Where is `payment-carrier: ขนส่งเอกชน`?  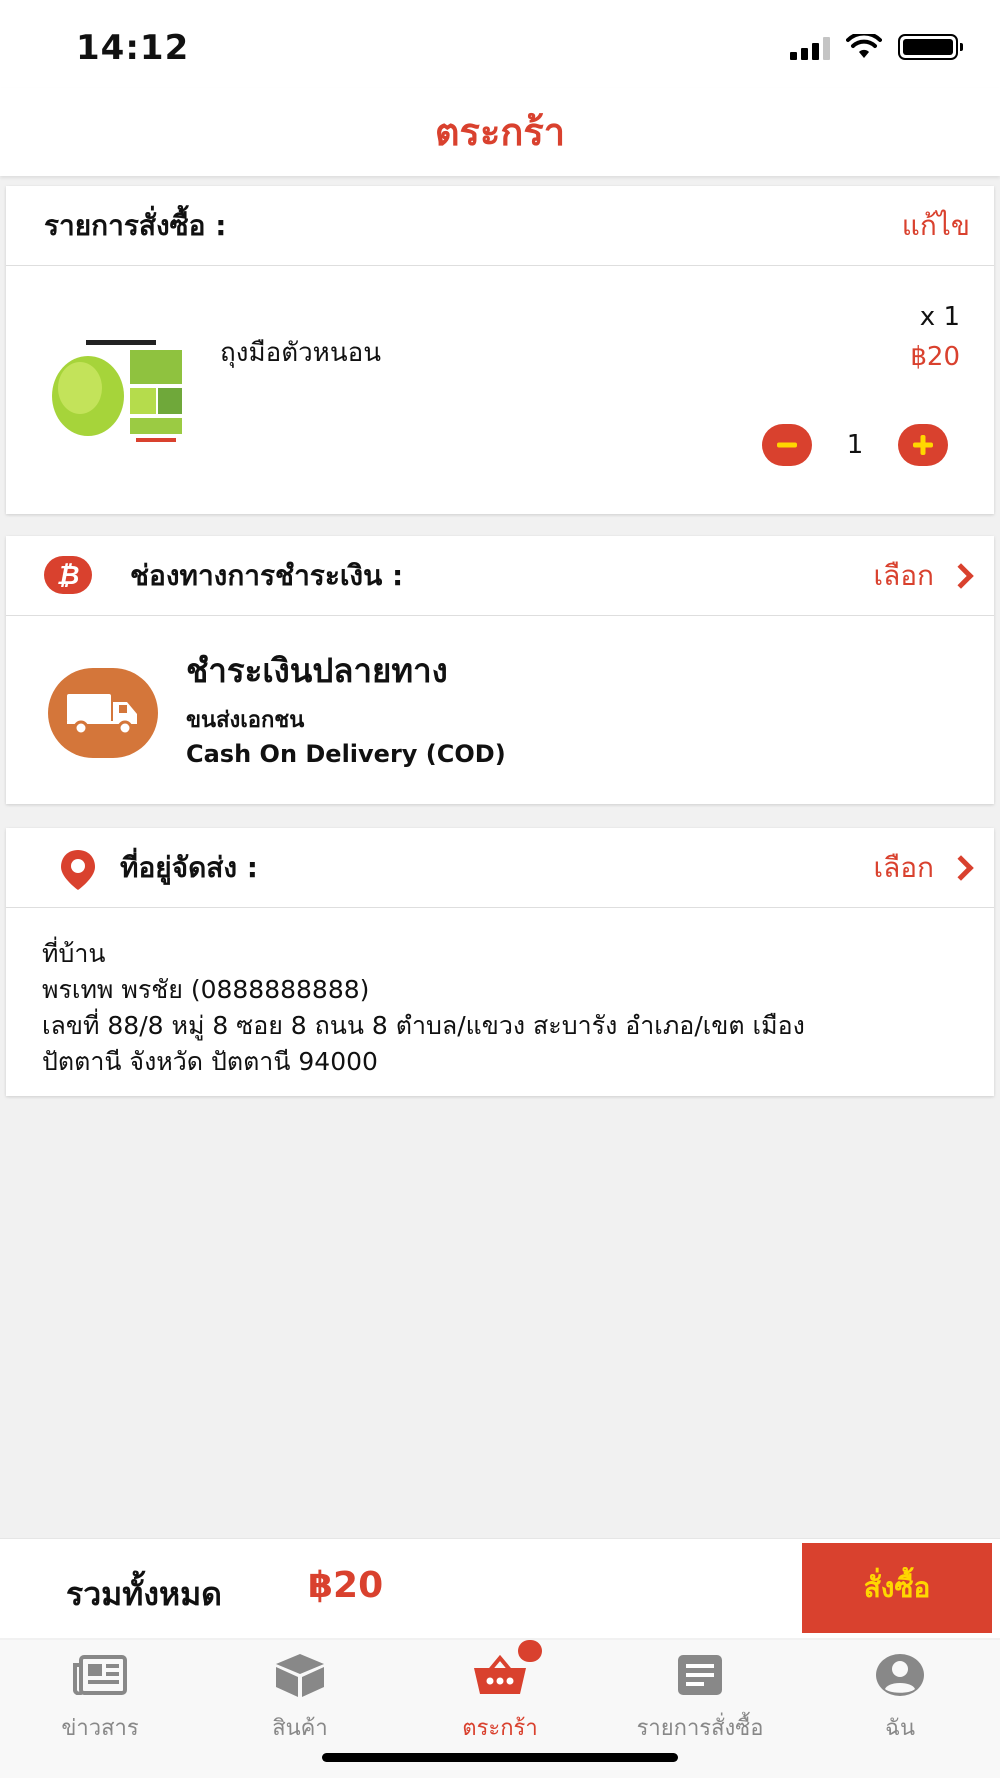 payment-carrier: ขนส่งเอกชน is located at coordinates (245, 720).